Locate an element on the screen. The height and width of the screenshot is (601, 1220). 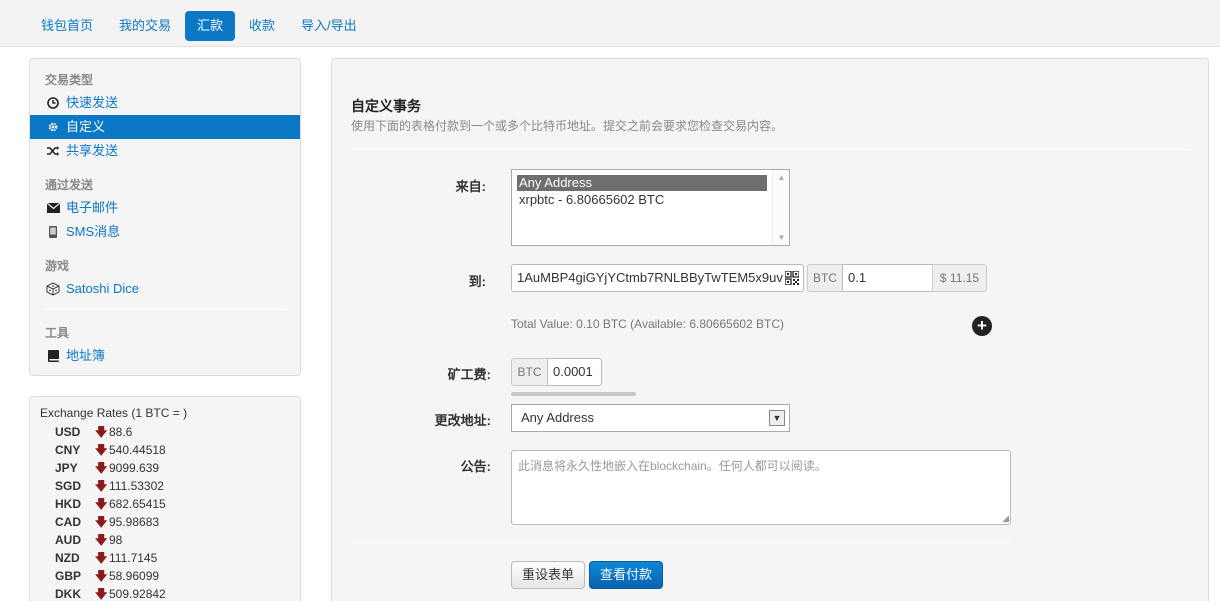
envelope-icon is located at coordinates (53, 208).